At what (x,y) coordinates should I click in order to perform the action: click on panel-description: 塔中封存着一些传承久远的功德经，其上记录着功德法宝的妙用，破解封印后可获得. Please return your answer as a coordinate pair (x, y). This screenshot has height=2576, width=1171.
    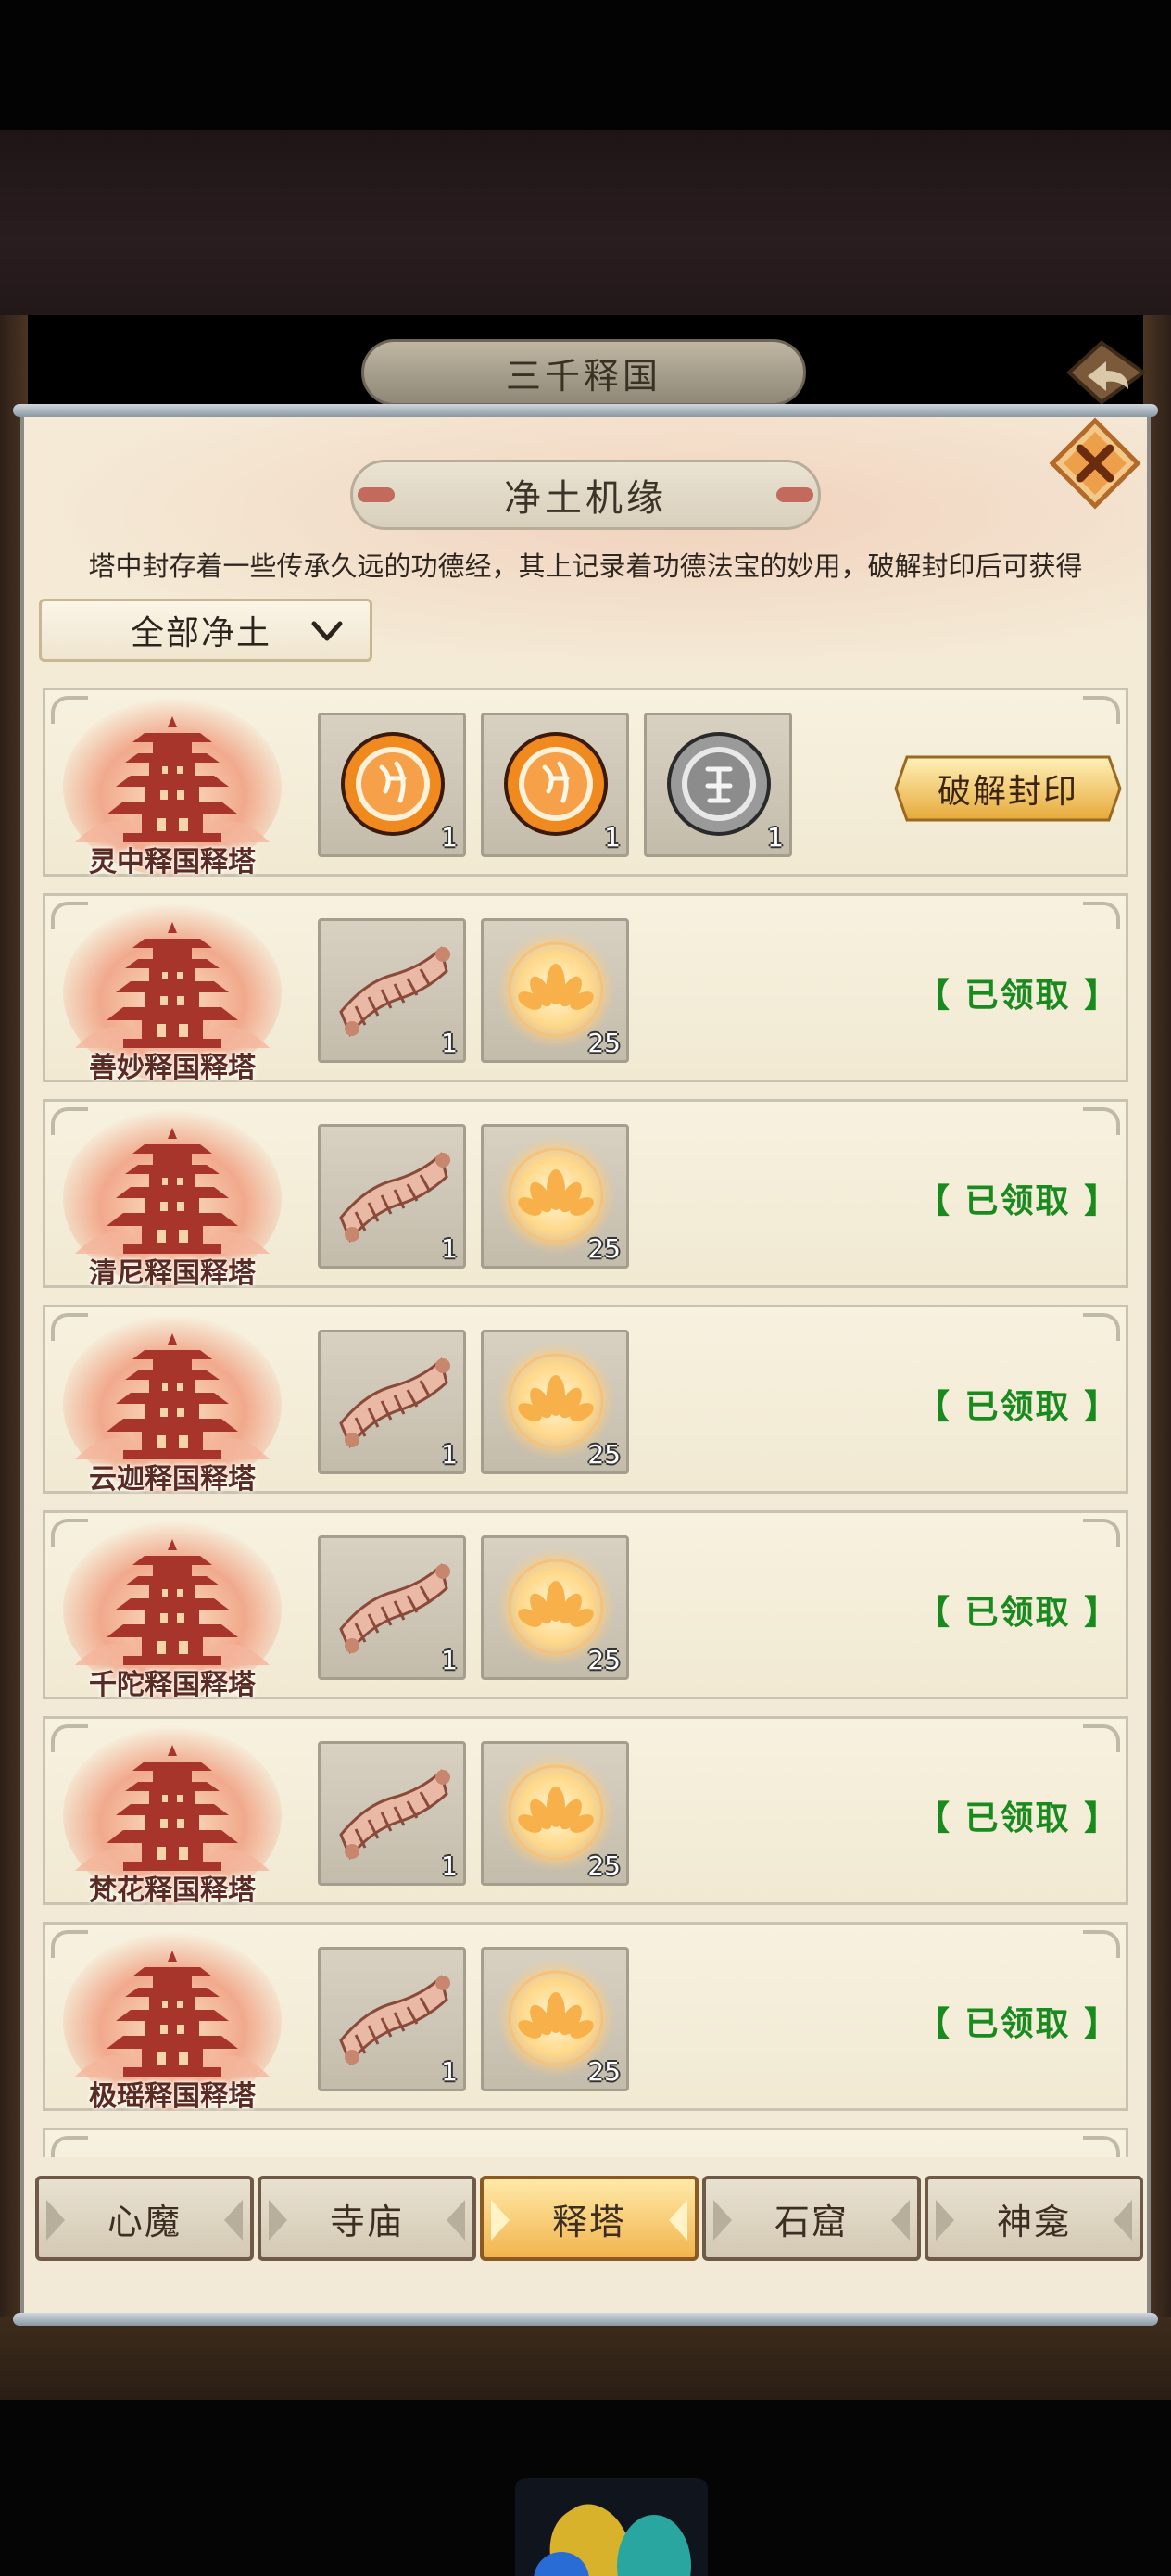
    Looking at the image, I should click on (585, 566).